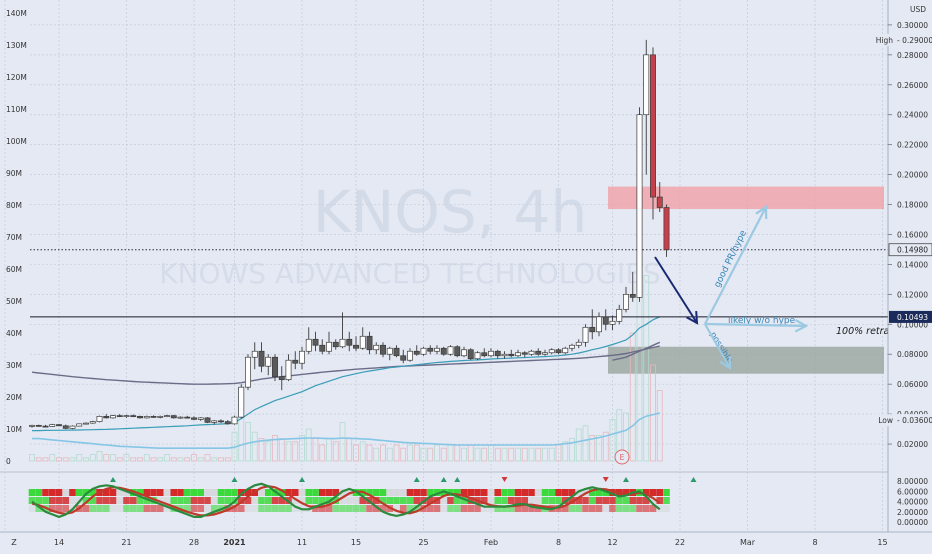 The width and height of the screenshot is (932, 554). I want to click on watermark-company: KNOWS ADVANCED TECHNOLOGIES, so click(410, 273).